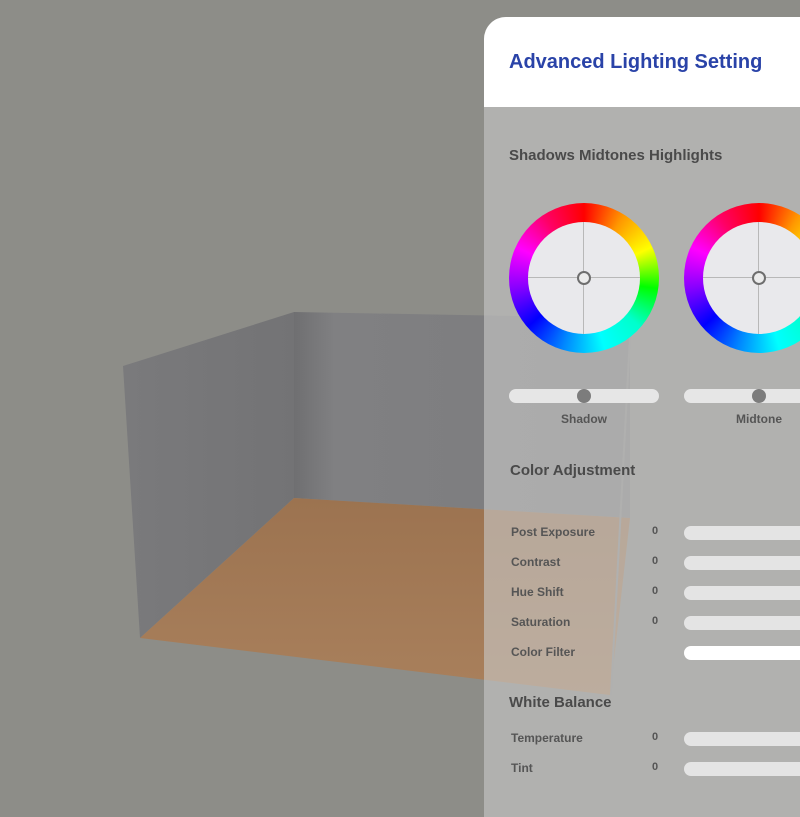  I want to click on tint-value: 0, so click(655, 767).